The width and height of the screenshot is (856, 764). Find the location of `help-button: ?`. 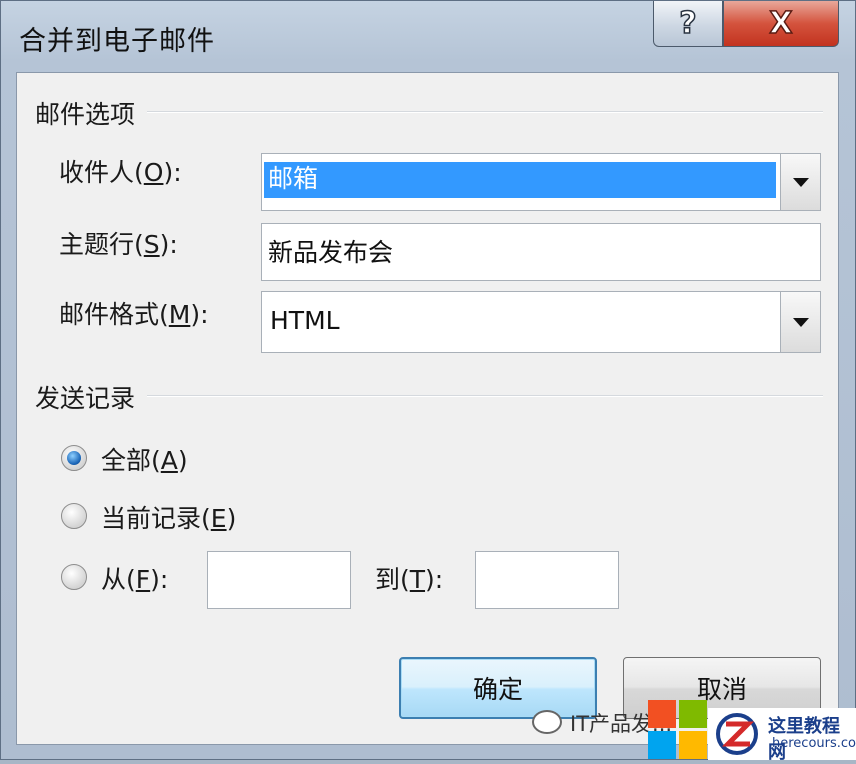

help-button: ? is located at coordinates (688, 24).